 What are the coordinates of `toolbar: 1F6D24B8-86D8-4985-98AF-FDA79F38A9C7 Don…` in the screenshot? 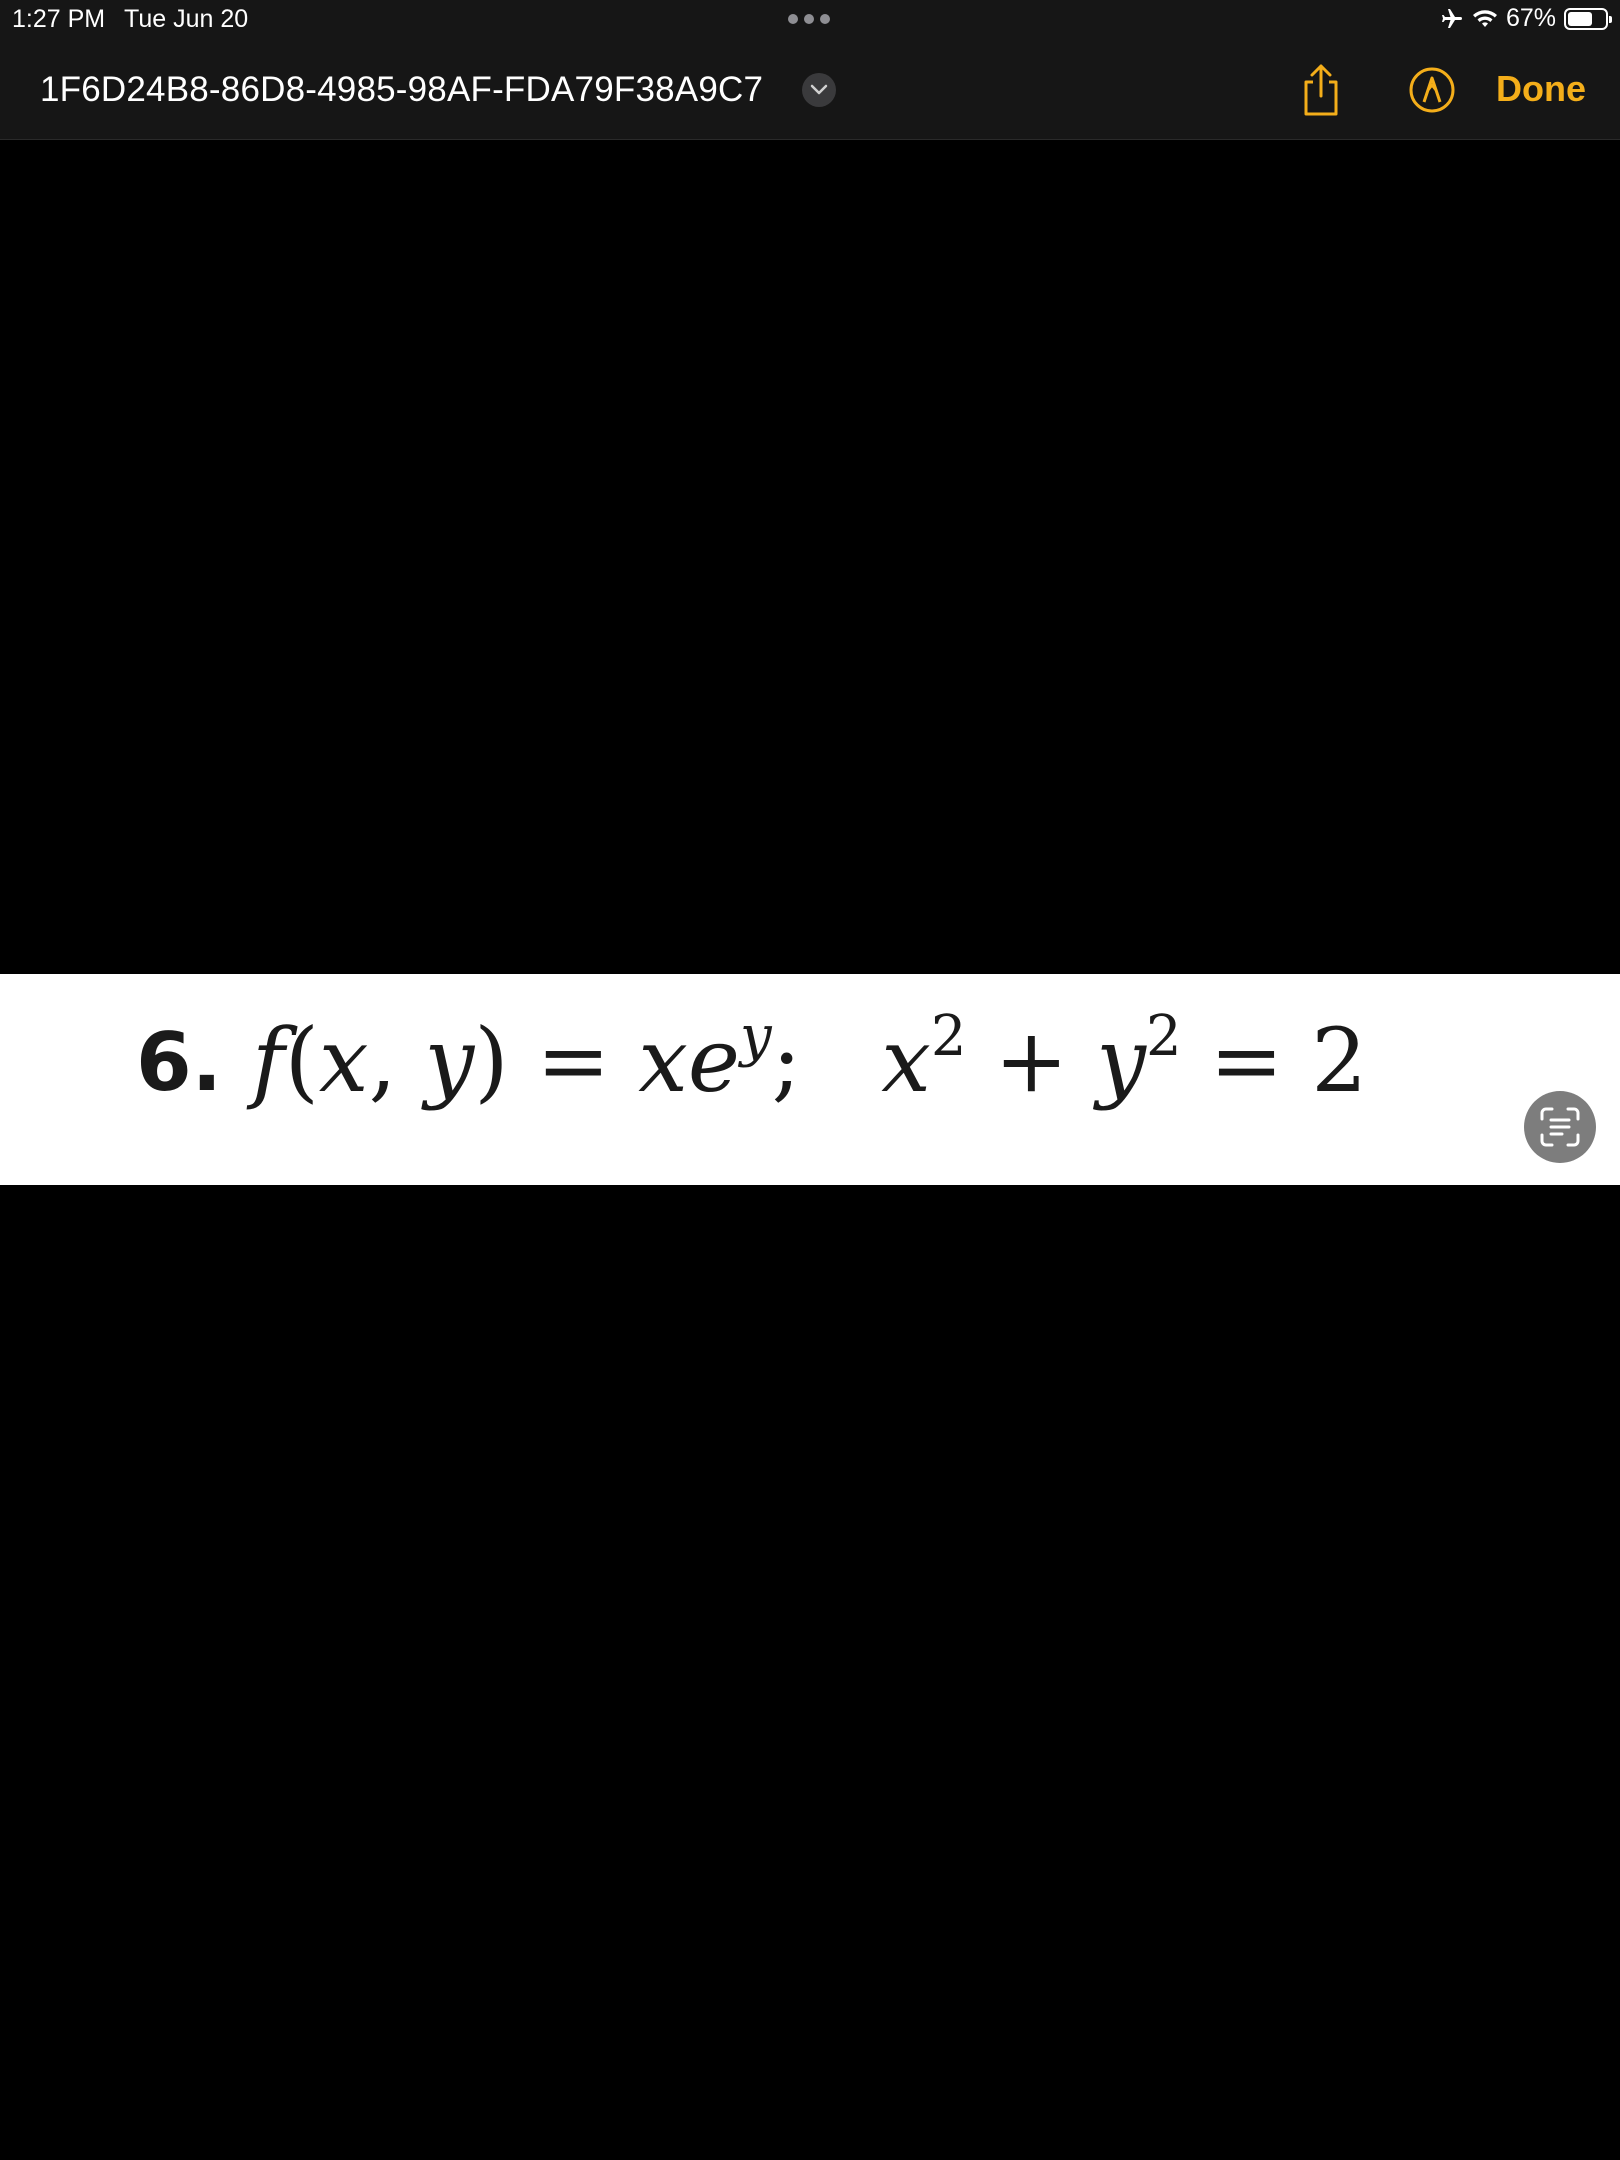 It's located at (810, 90).